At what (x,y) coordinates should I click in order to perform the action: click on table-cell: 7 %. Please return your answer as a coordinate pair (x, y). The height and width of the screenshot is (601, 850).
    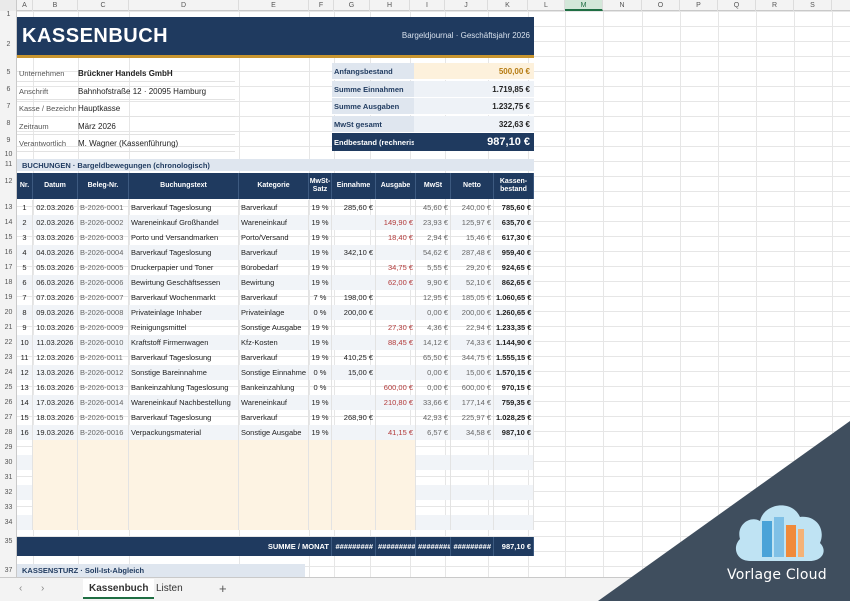
    Looking at the image, I should click on (320, 297).